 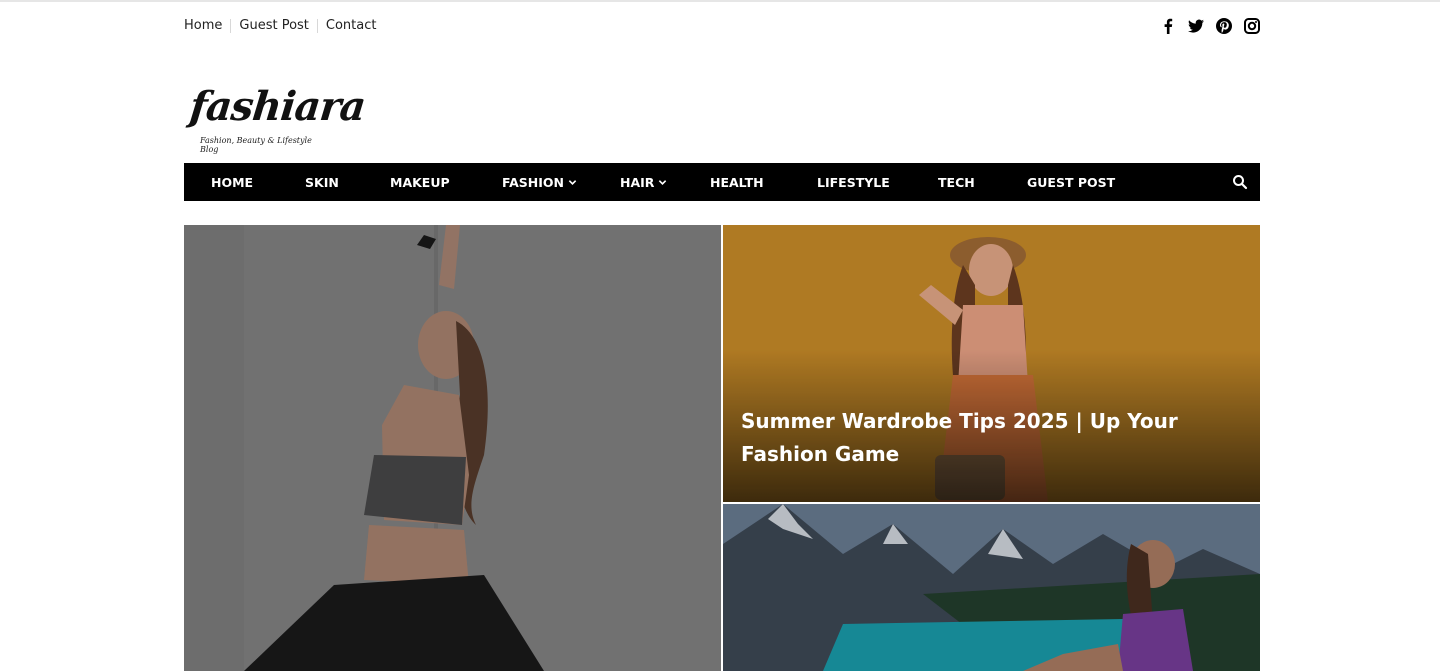 What do you see at coordinates (722, 26) in the screenshot?
I see `top-bar: Home Guest Post Contact` at bounding box center [722, 26].